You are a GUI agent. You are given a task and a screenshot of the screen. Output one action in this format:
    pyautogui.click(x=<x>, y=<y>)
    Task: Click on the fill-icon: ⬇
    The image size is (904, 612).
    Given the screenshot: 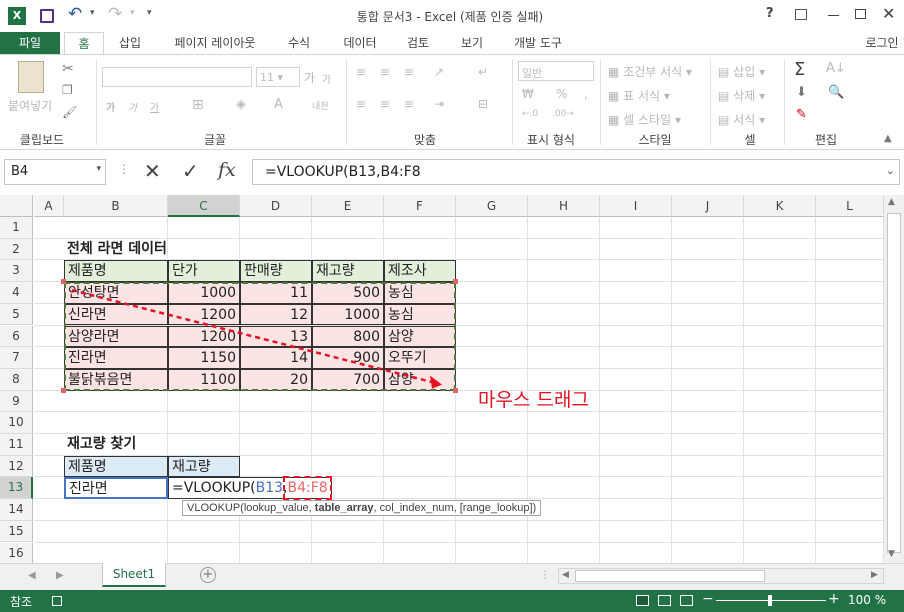 What is the action you would take?
    pyautogui.click(x=801, y=92)
    